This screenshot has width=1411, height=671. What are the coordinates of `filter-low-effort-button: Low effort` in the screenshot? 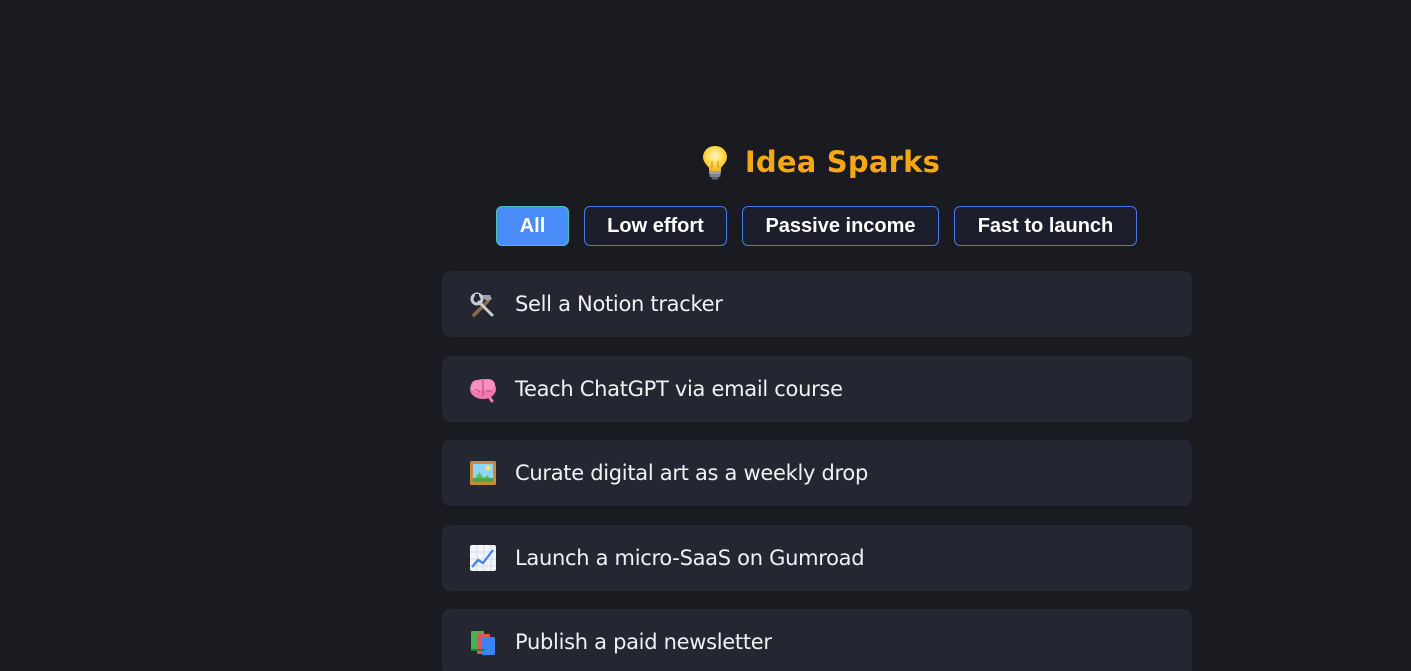 It's located at (655, 226).